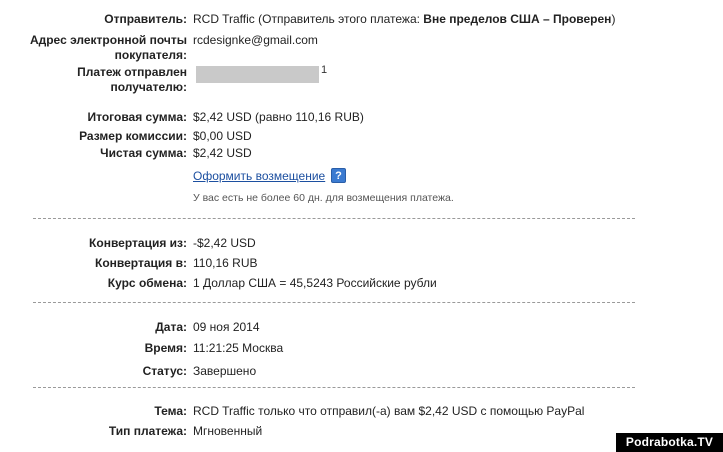 This screenshot has width=723, height=452. I want to click on help-icon: ?, so click(338, 175).